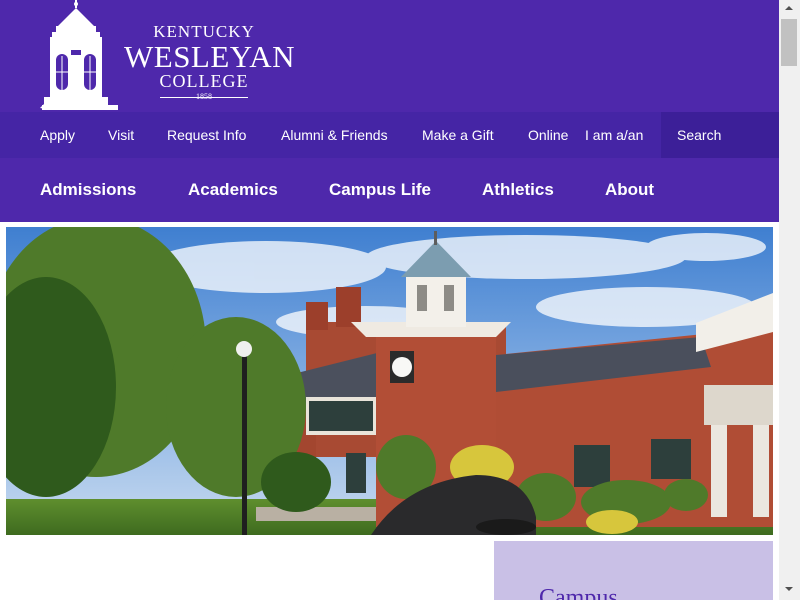  What do you see at coordinates (204, 81) in the screenshot?
I see `logo-college: COLLEGE` at bounding box center [204, 81].